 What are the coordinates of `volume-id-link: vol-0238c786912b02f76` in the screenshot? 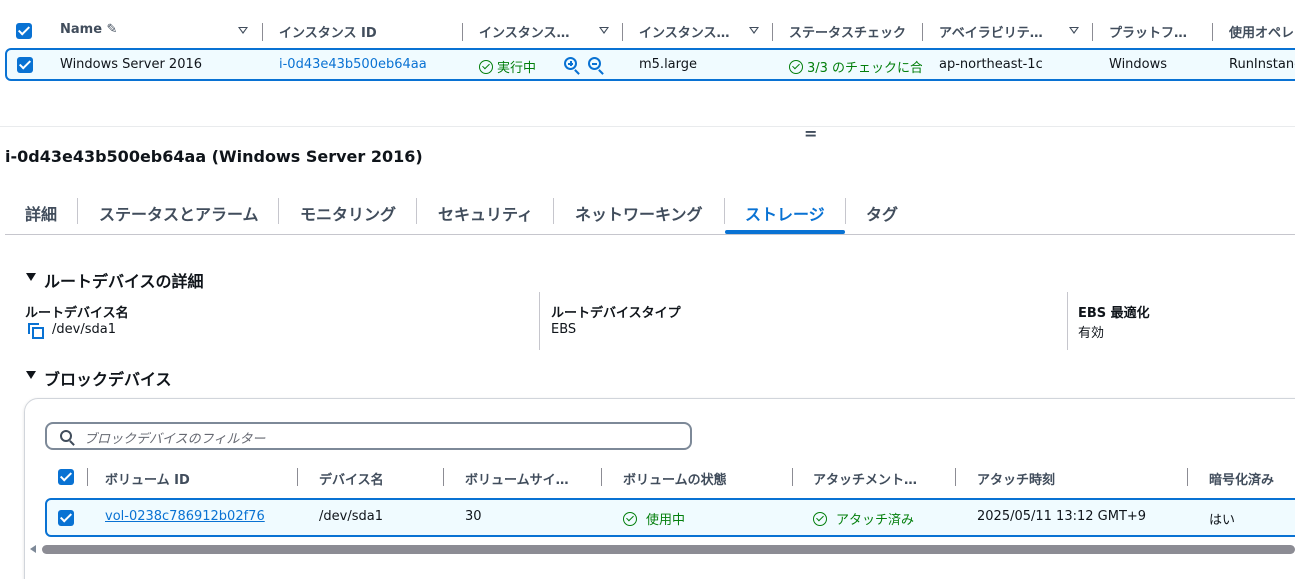 It's located at (185, 516).